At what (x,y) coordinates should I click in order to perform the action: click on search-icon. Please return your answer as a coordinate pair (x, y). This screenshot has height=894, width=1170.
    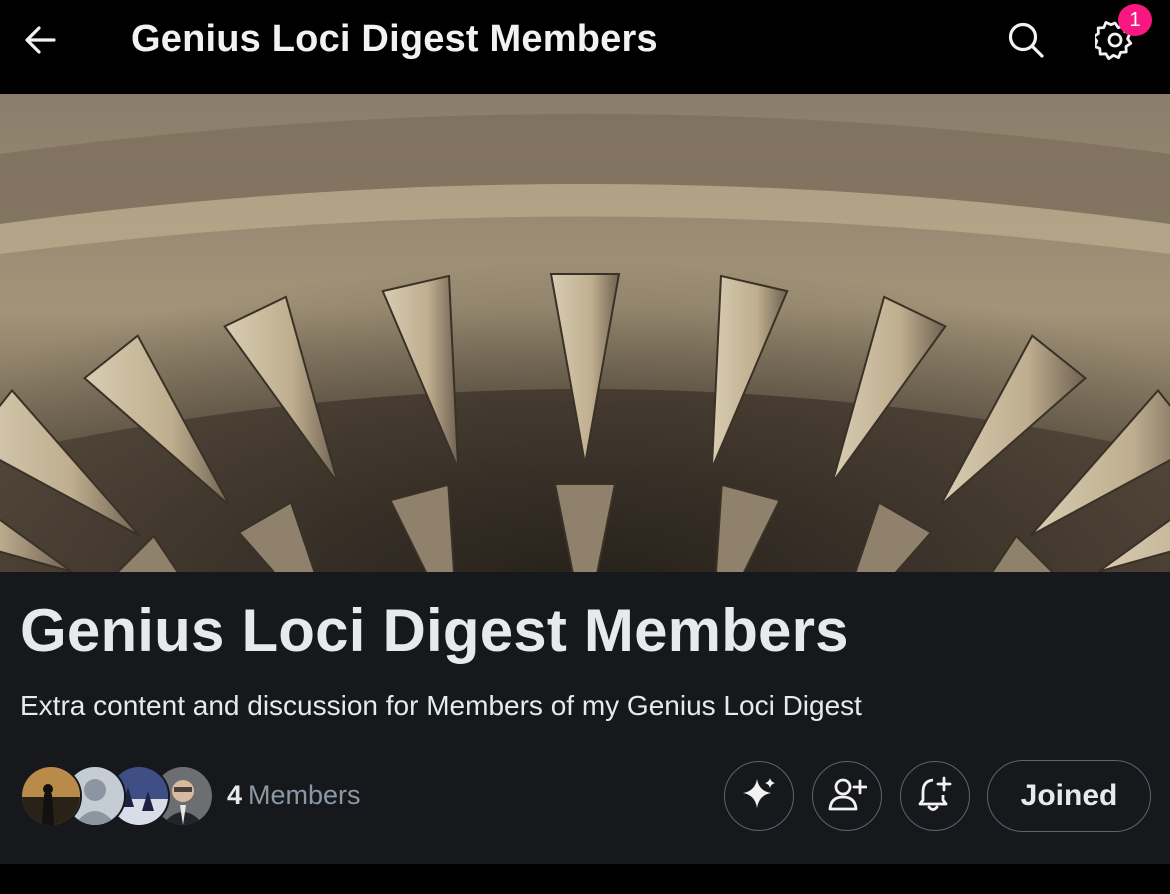
    Looking at the image, I should click on (1026, 42).